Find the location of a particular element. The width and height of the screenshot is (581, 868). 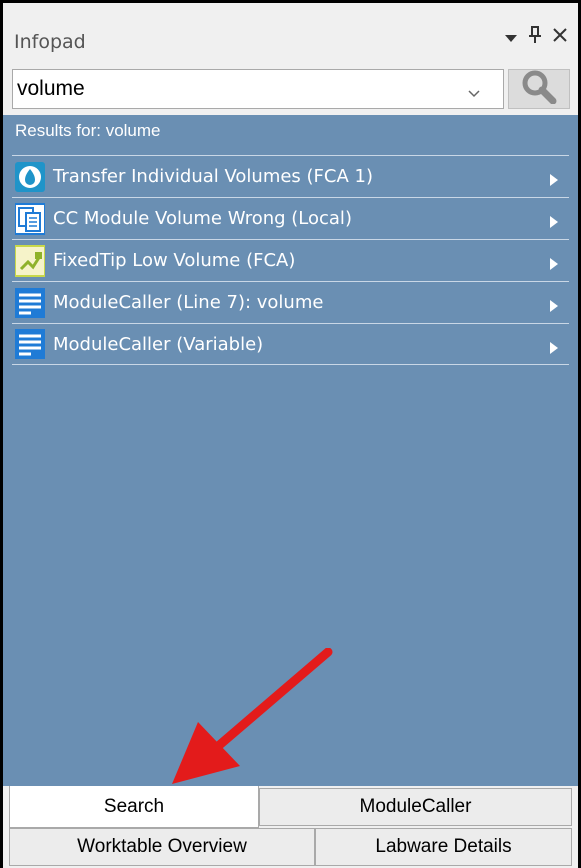

dropdown-menu-icon is located at coordinates (511, 37).